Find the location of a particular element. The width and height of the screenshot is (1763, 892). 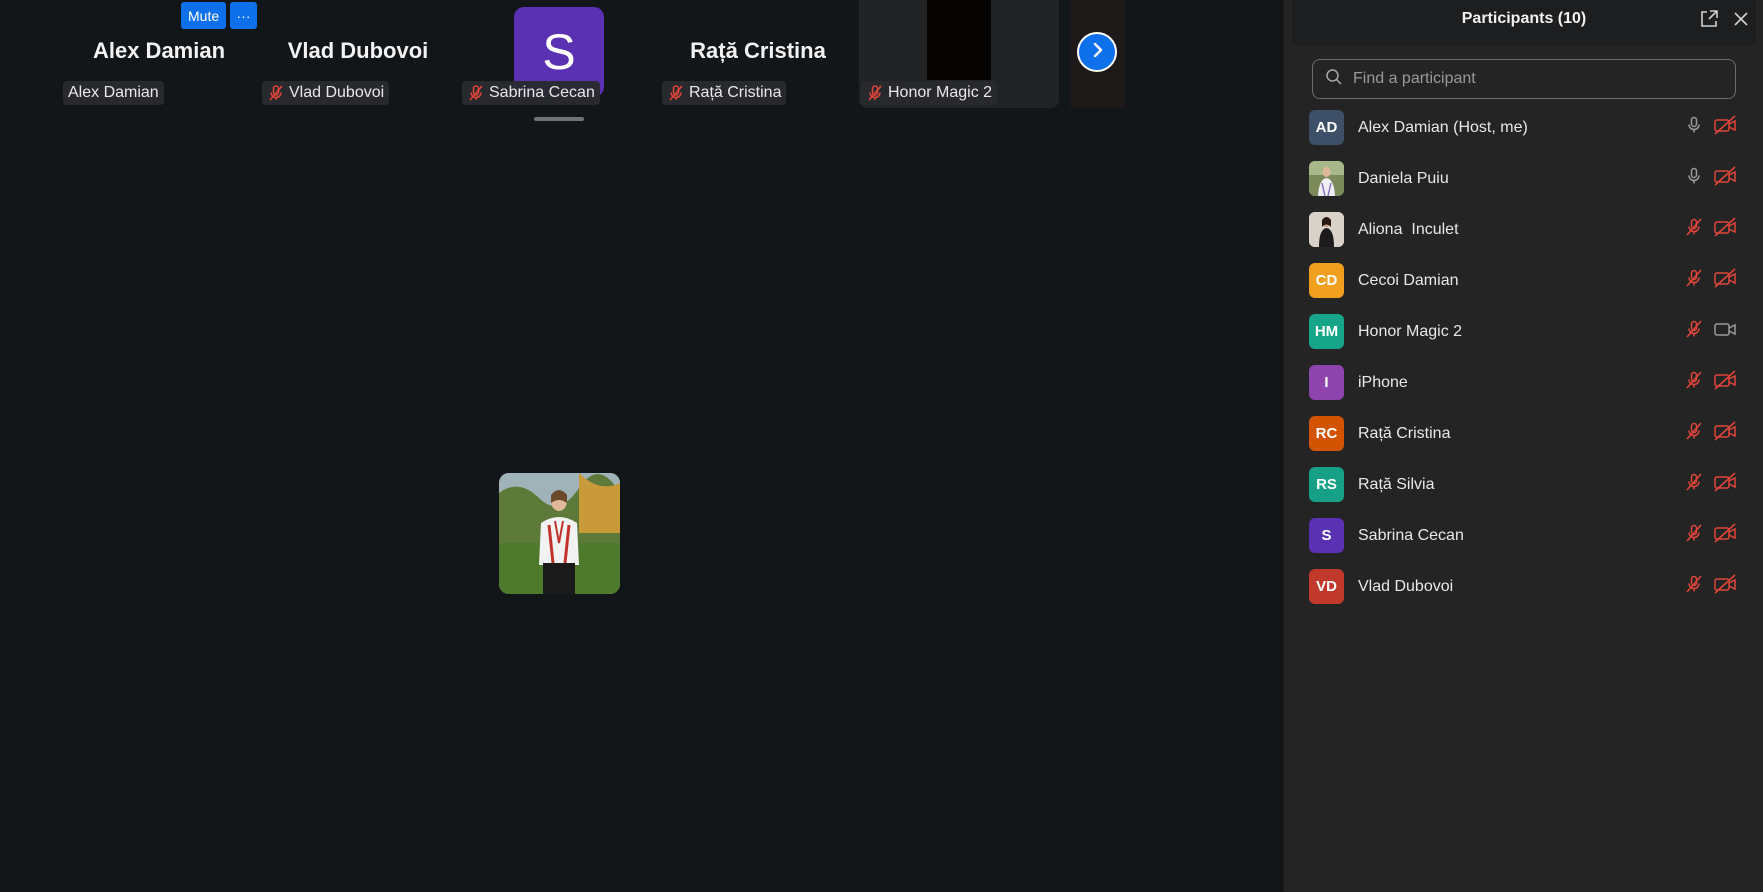

tile-display-name: Rață Cristina is located at coordinates (758, 50).